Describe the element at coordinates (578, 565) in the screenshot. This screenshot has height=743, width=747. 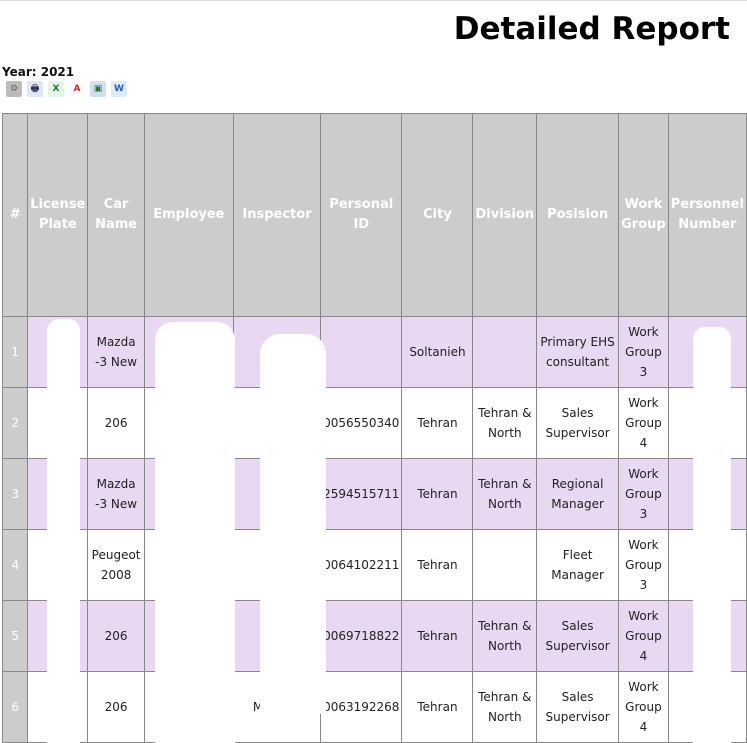
I see `table-cell: Fleet Manager` at that location.